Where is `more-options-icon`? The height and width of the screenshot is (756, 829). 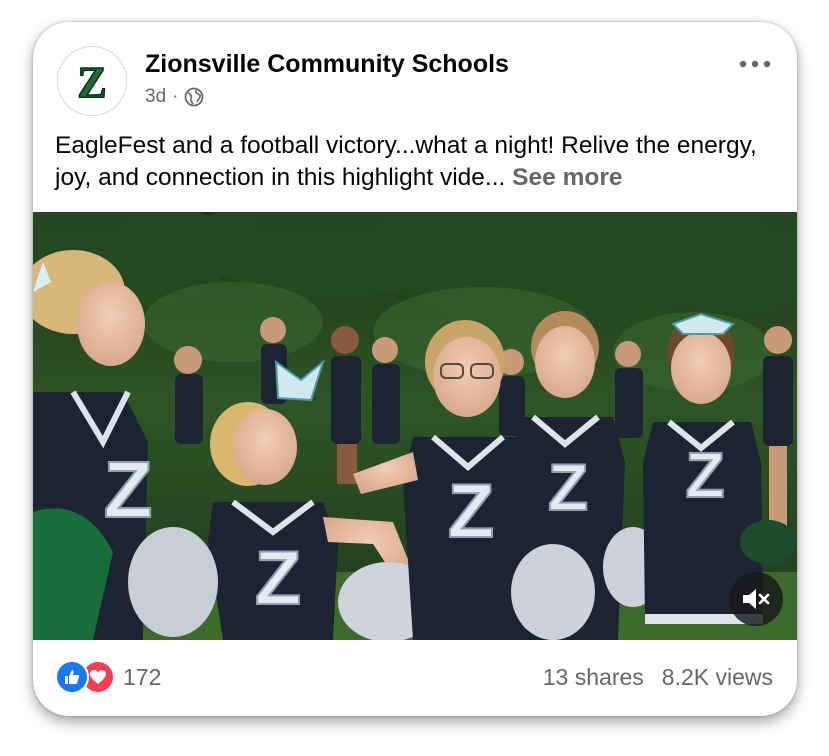
more-options-icon is located at coordinates (755, 64).